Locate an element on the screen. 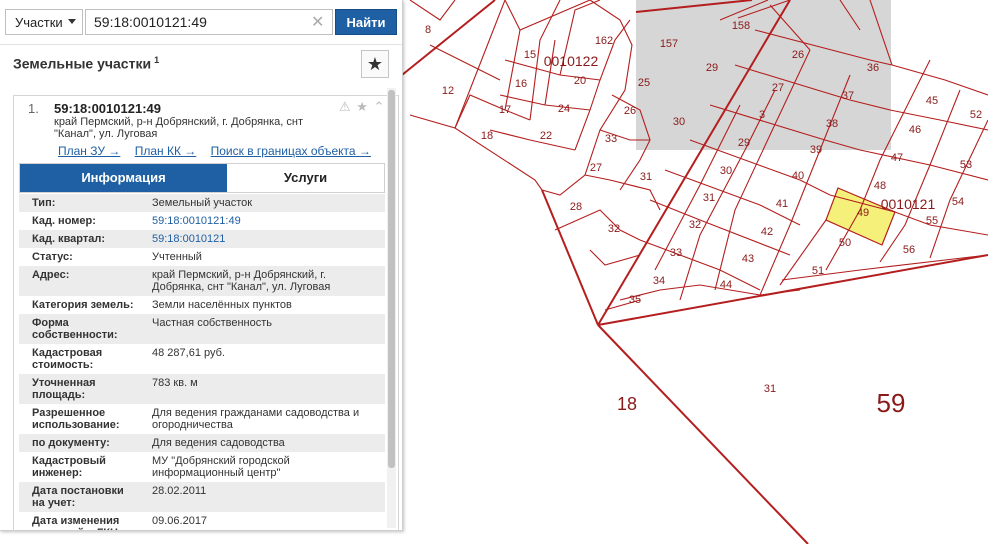 The image size is (988, 544). parcel-label: 50 is located at coordinates (845, 243).